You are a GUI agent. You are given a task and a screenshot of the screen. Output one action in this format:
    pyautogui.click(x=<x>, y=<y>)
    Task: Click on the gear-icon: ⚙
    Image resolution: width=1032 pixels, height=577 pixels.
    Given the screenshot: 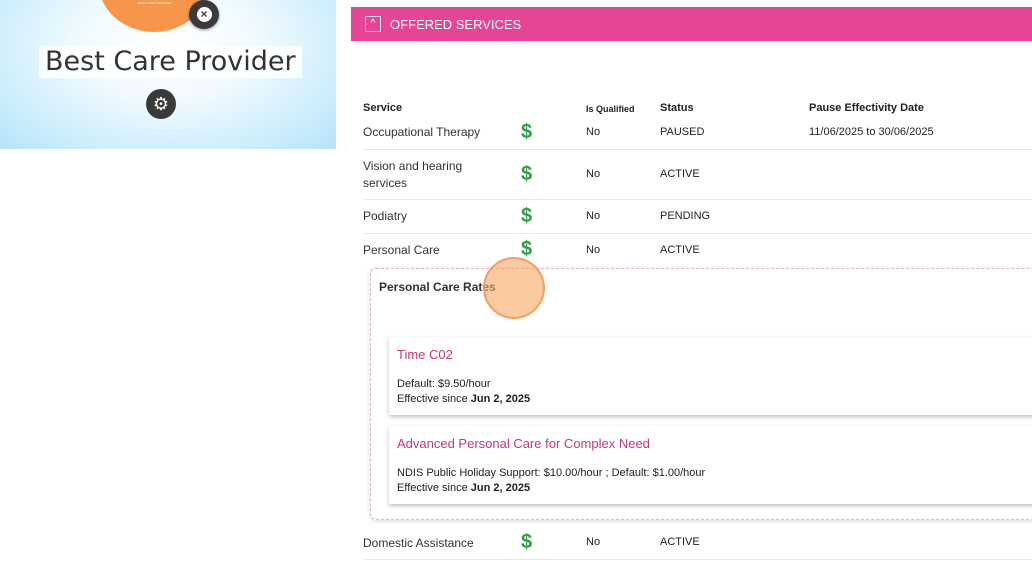 What is the action you would take?
    pyautogui.click(x=161, y=104)
    